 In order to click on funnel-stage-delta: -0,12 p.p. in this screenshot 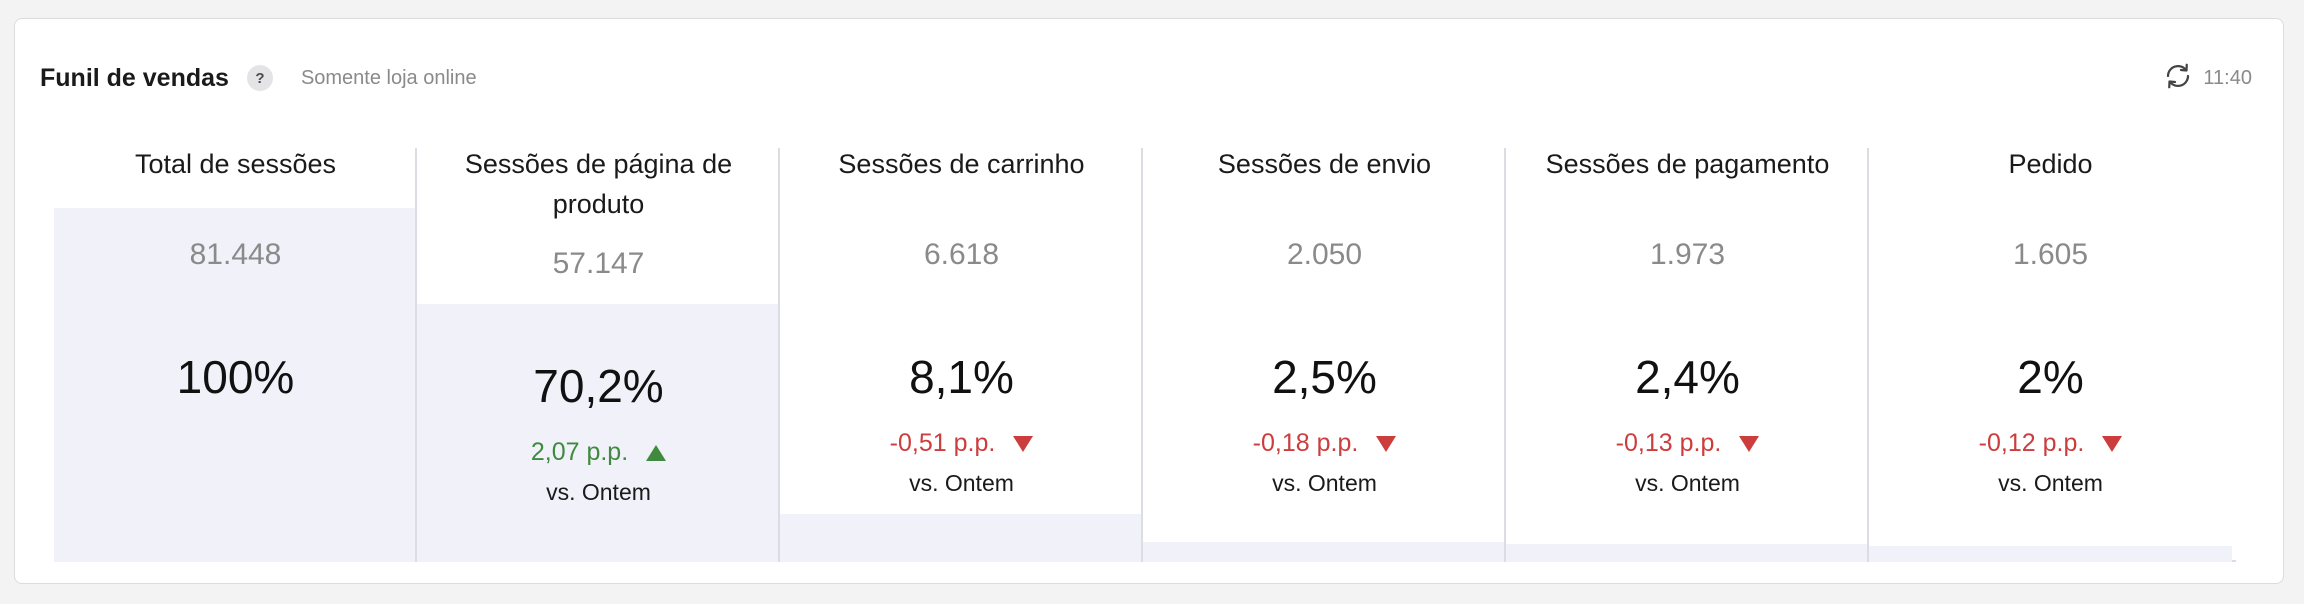, I will do `click(2050, 443)`.